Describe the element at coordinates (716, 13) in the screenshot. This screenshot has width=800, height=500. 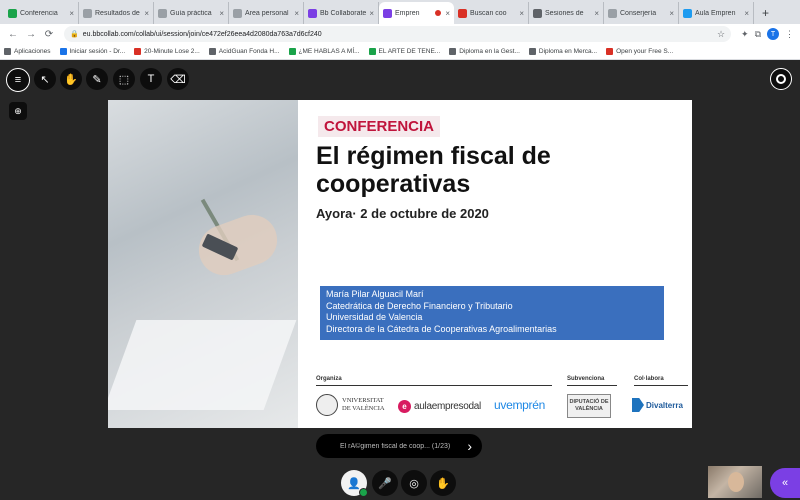
I see `browser-tab: Aula Empren ×` at that location.